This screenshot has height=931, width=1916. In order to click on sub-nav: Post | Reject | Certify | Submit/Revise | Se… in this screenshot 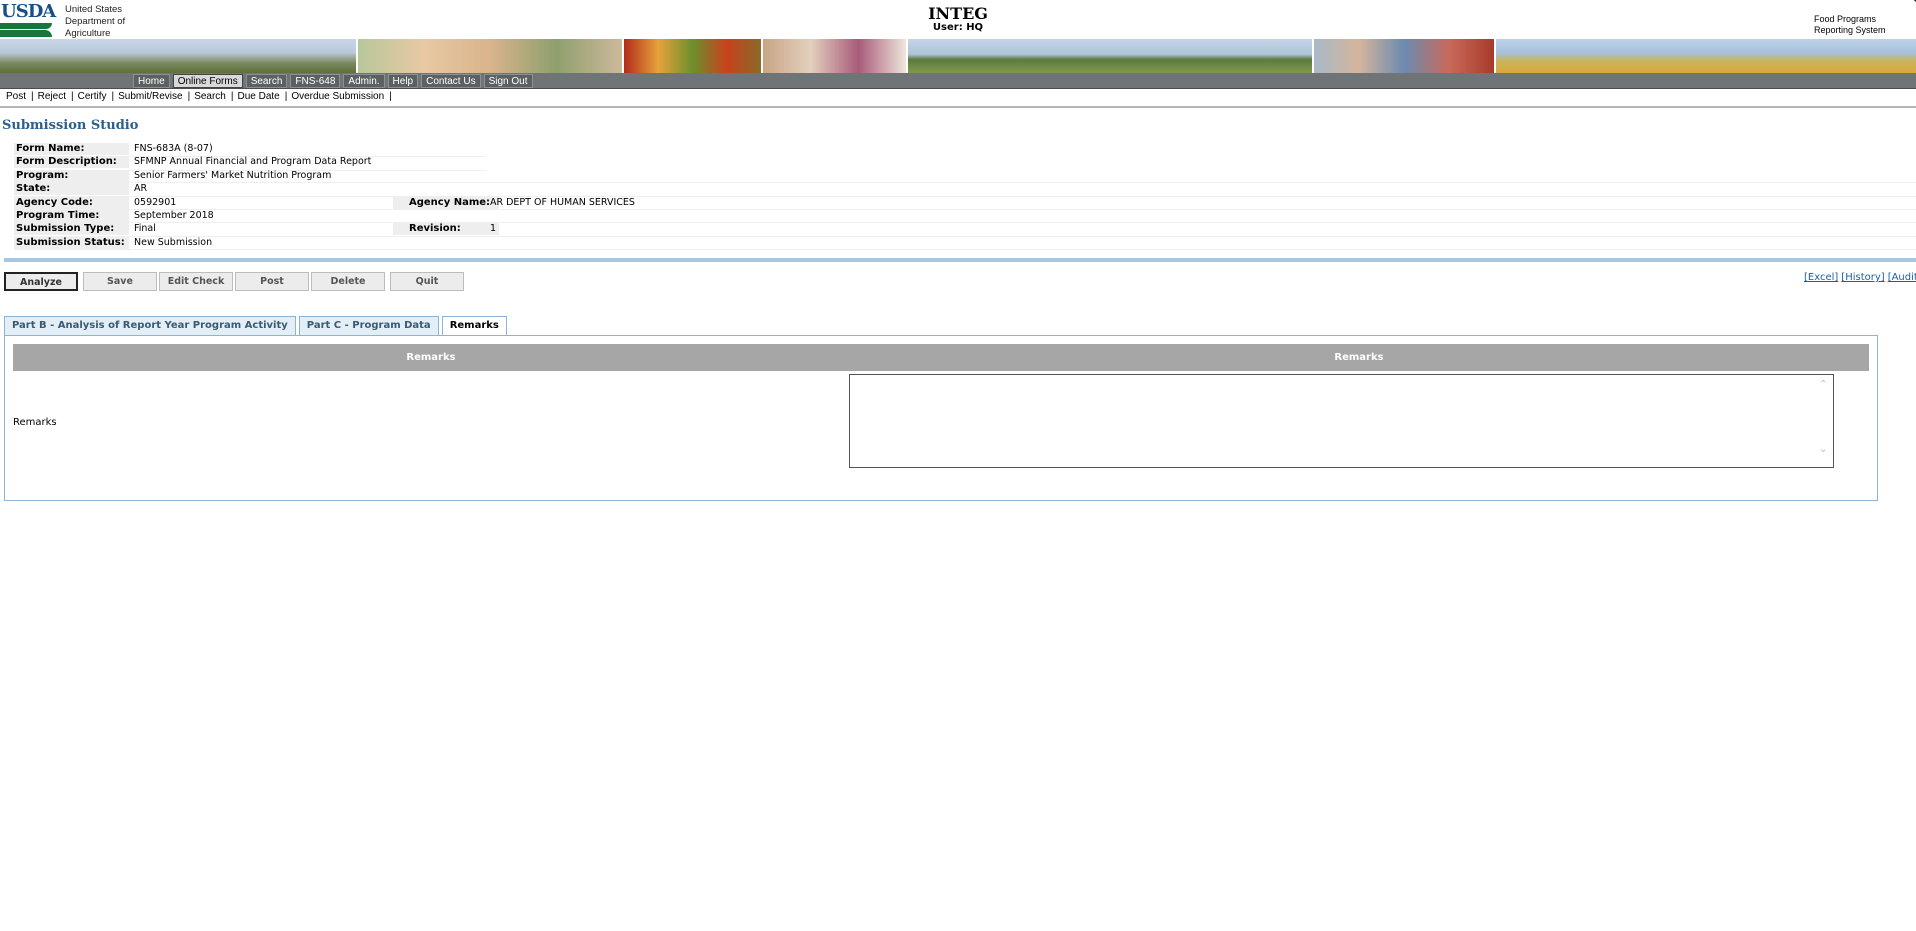, I will do `click(201, 96)`.